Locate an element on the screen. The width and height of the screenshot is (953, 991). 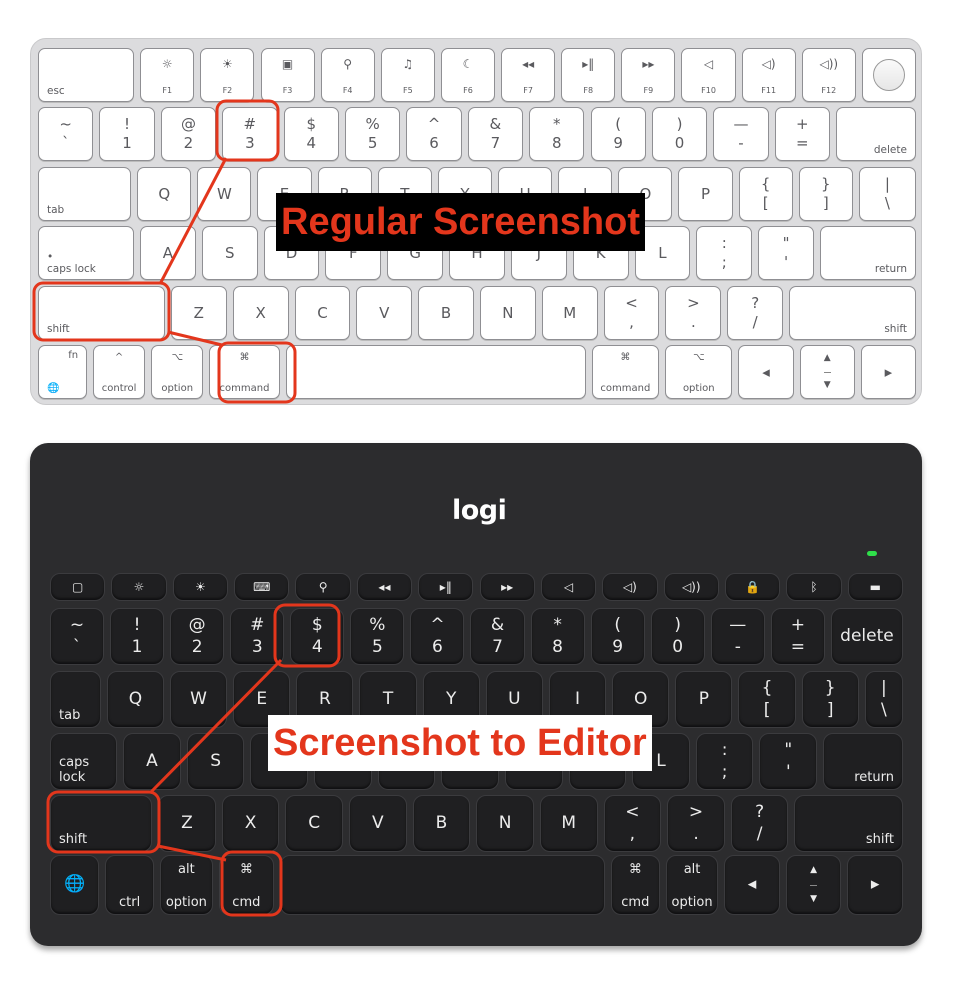
screenshot-to-editor-label: Screenshot to Editor is located at coordinates (460, 743).